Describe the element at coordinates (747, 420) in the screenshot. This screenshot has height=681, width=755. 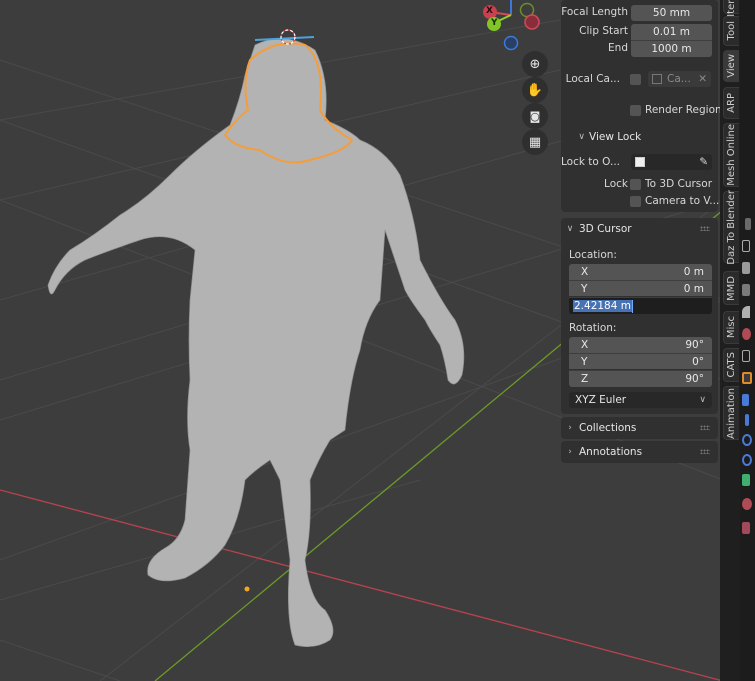
I see `particles-properties-icon` at that location.